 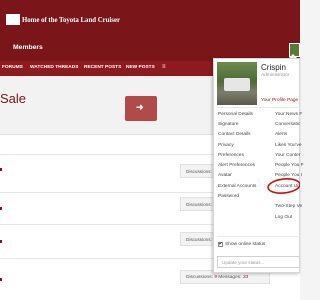 What do you see at coordinates (28, 47) in the screenshot?
I see `members-tab: Members` at bounding box center [28, 47].